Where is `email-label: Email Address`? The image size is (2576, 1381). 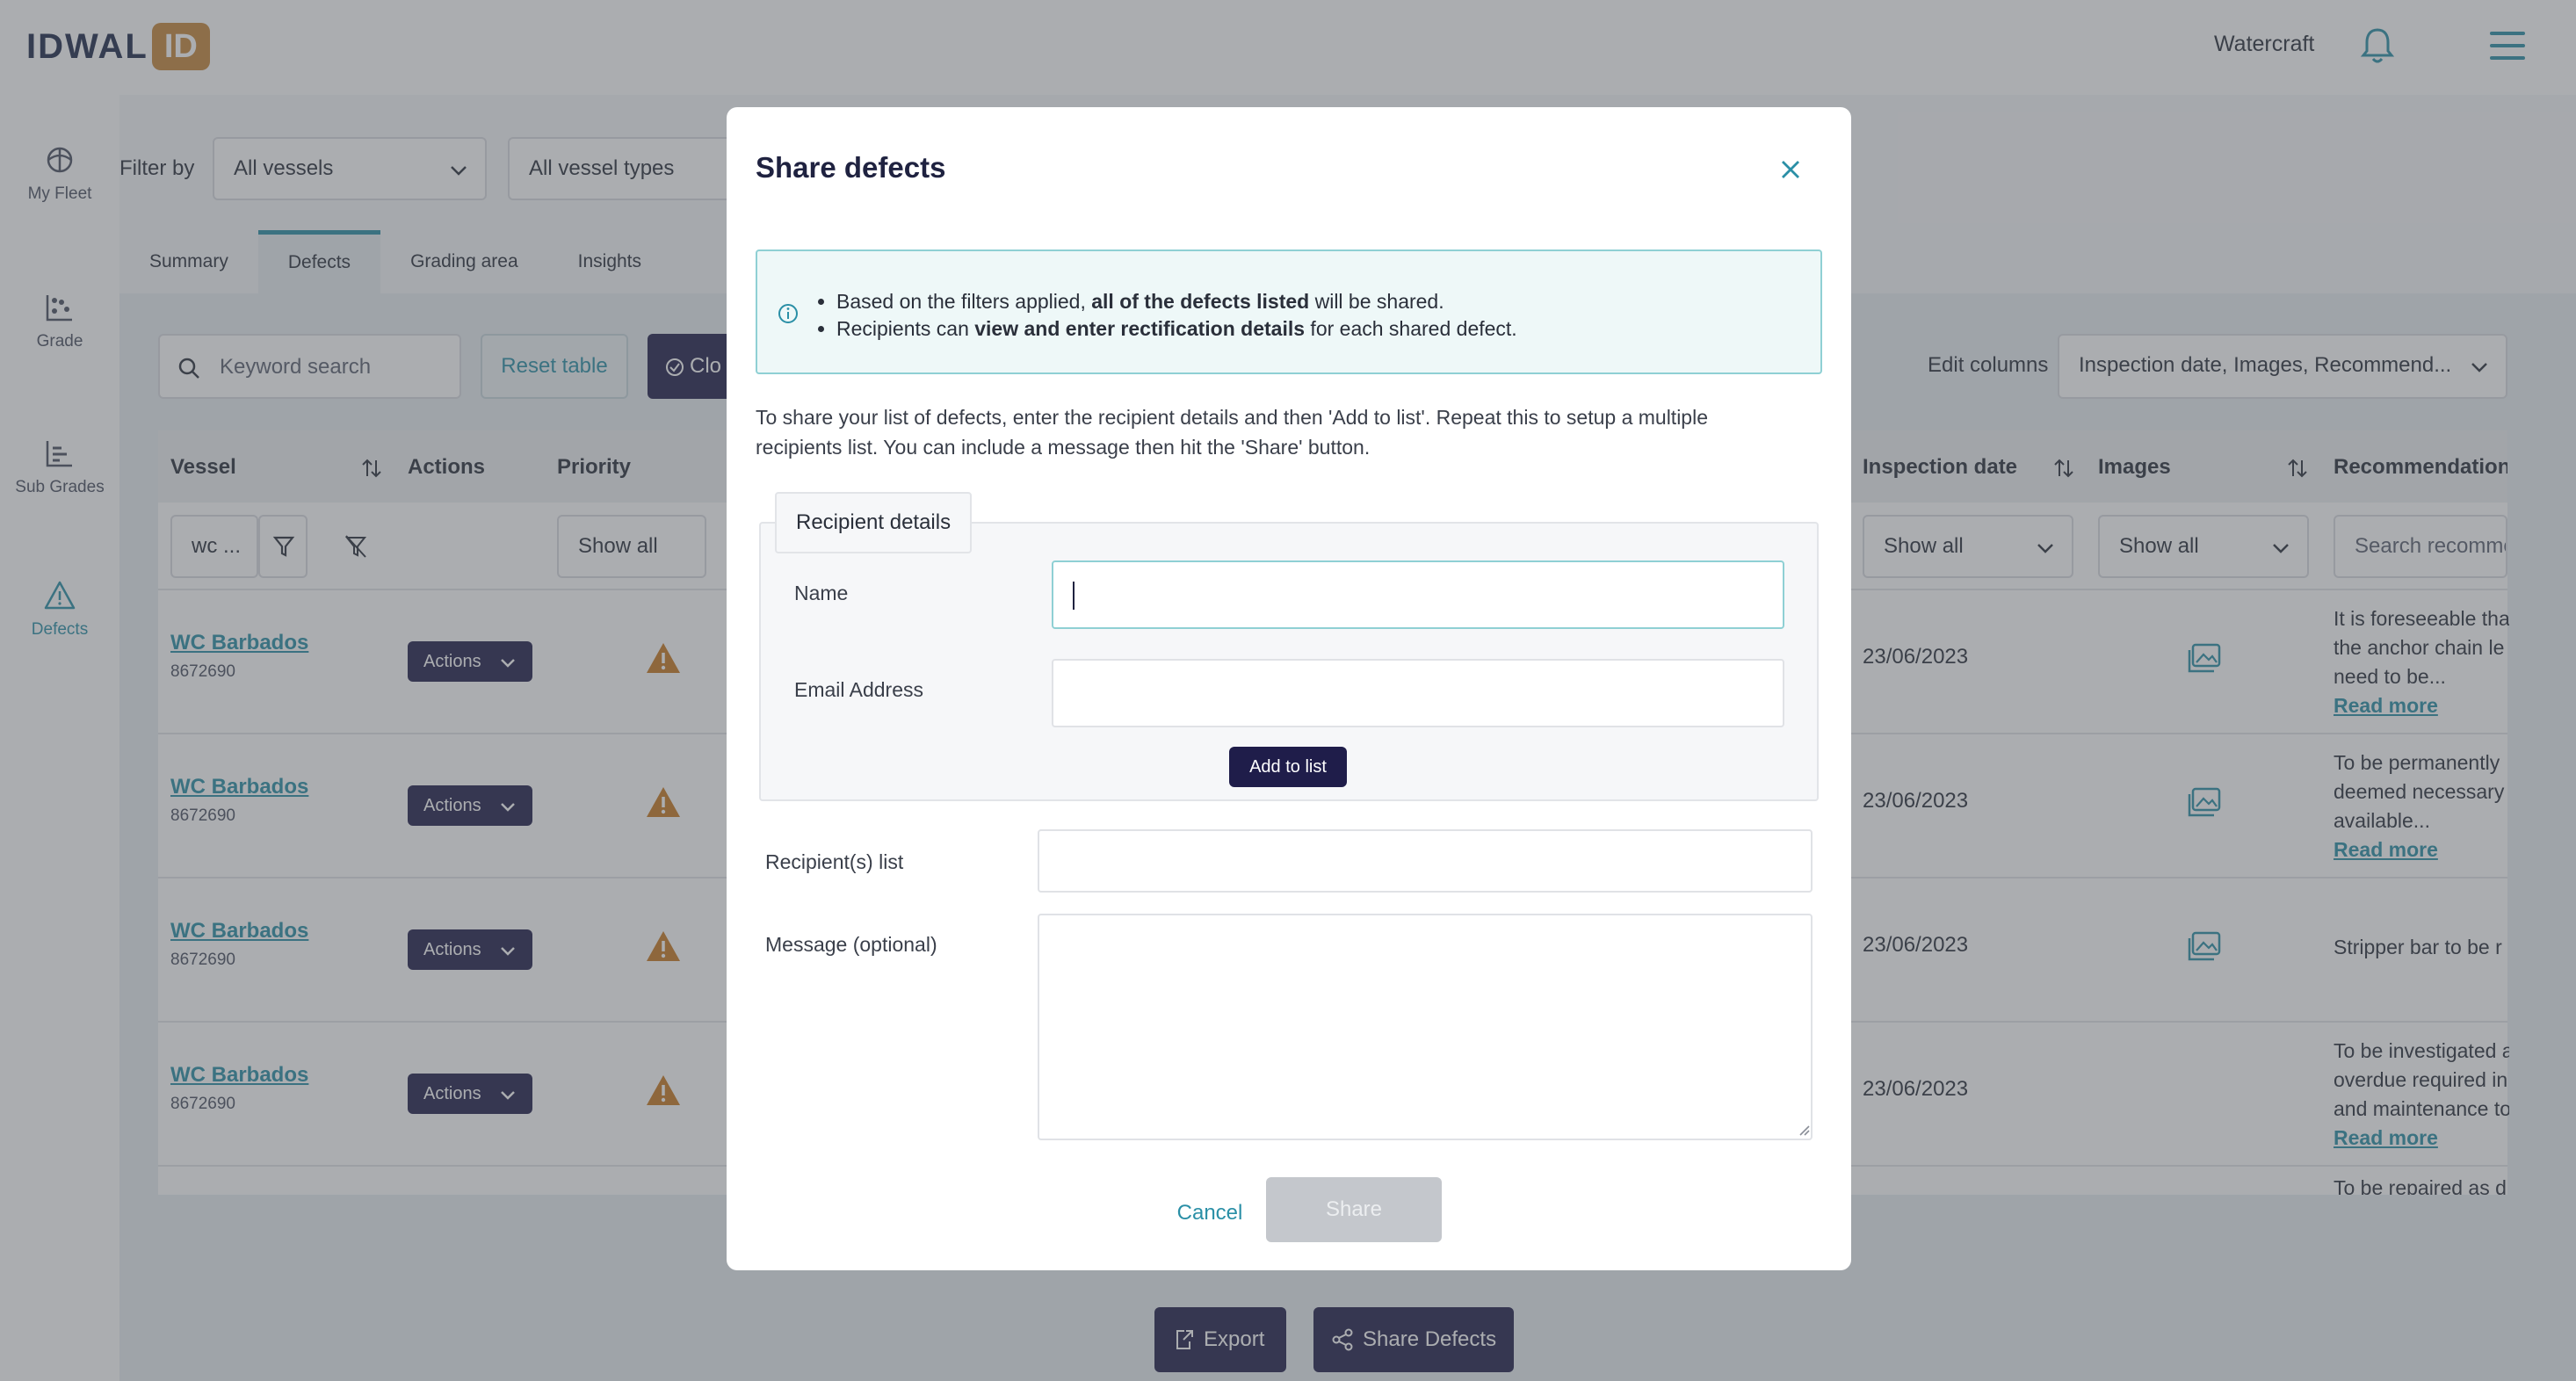
email-label: Email Address is located at coordinates (859, 689).